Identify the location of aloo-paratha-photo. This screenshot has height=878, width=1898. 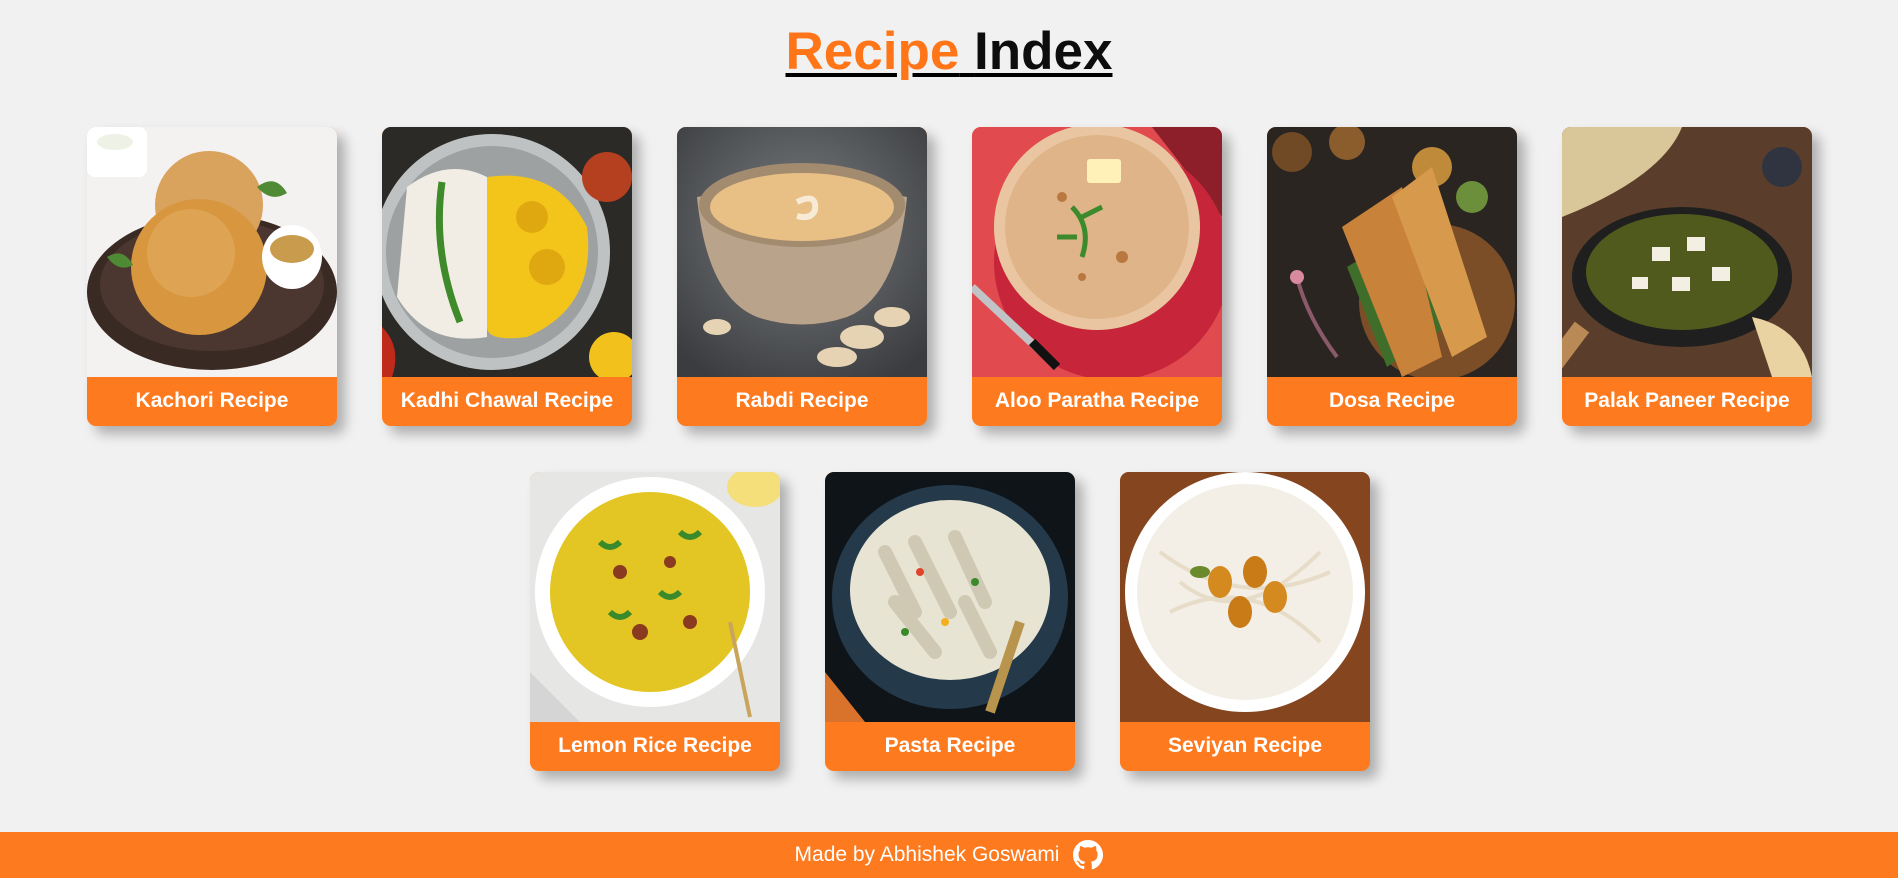
(1097, 252).